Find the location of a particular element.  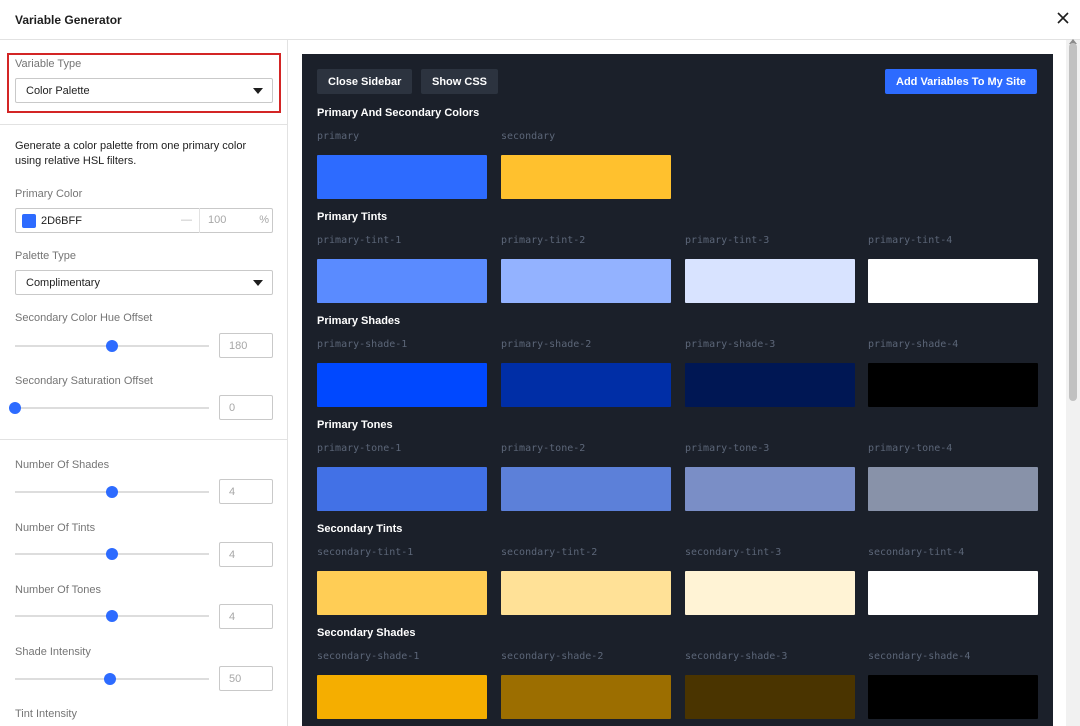

chevron-down-icon is located at coordinates (258, 91).